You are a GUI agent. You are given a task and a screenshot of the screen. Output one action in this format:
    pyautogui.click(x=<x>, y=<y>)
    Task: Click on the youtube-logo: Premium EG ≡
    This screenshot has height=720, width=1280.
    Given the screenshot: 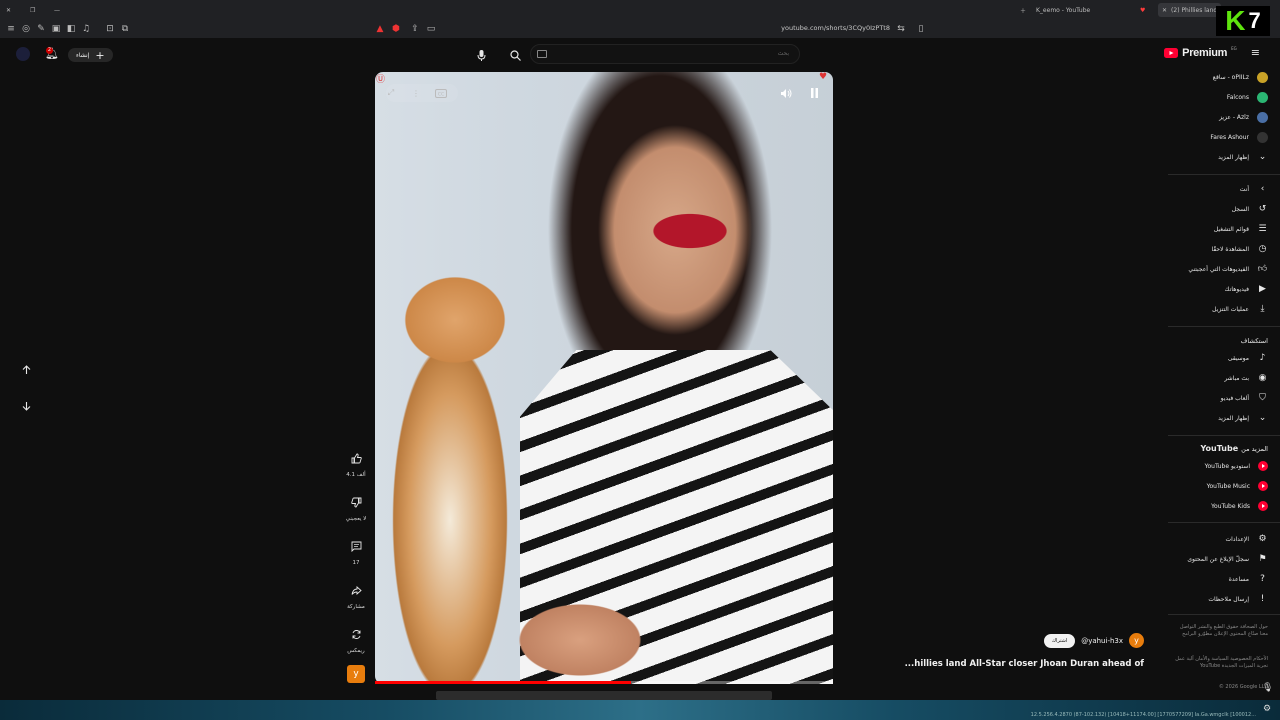 What is the action you would take?
    pyautogui.click(x=1212, y=52)
    